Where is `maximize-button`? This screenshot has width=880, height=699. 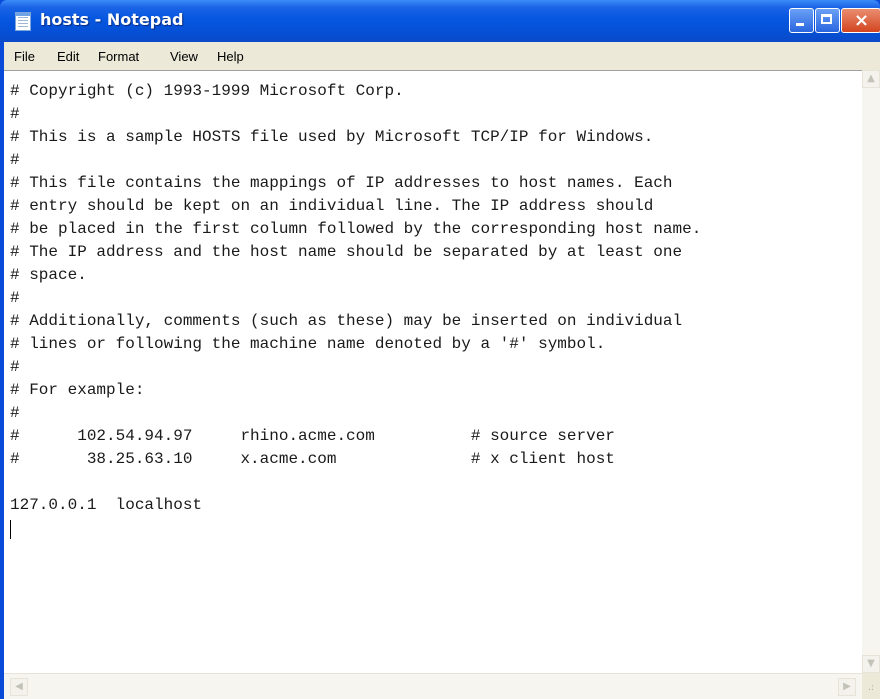
maximize-button is located at coordinates (827, 20).